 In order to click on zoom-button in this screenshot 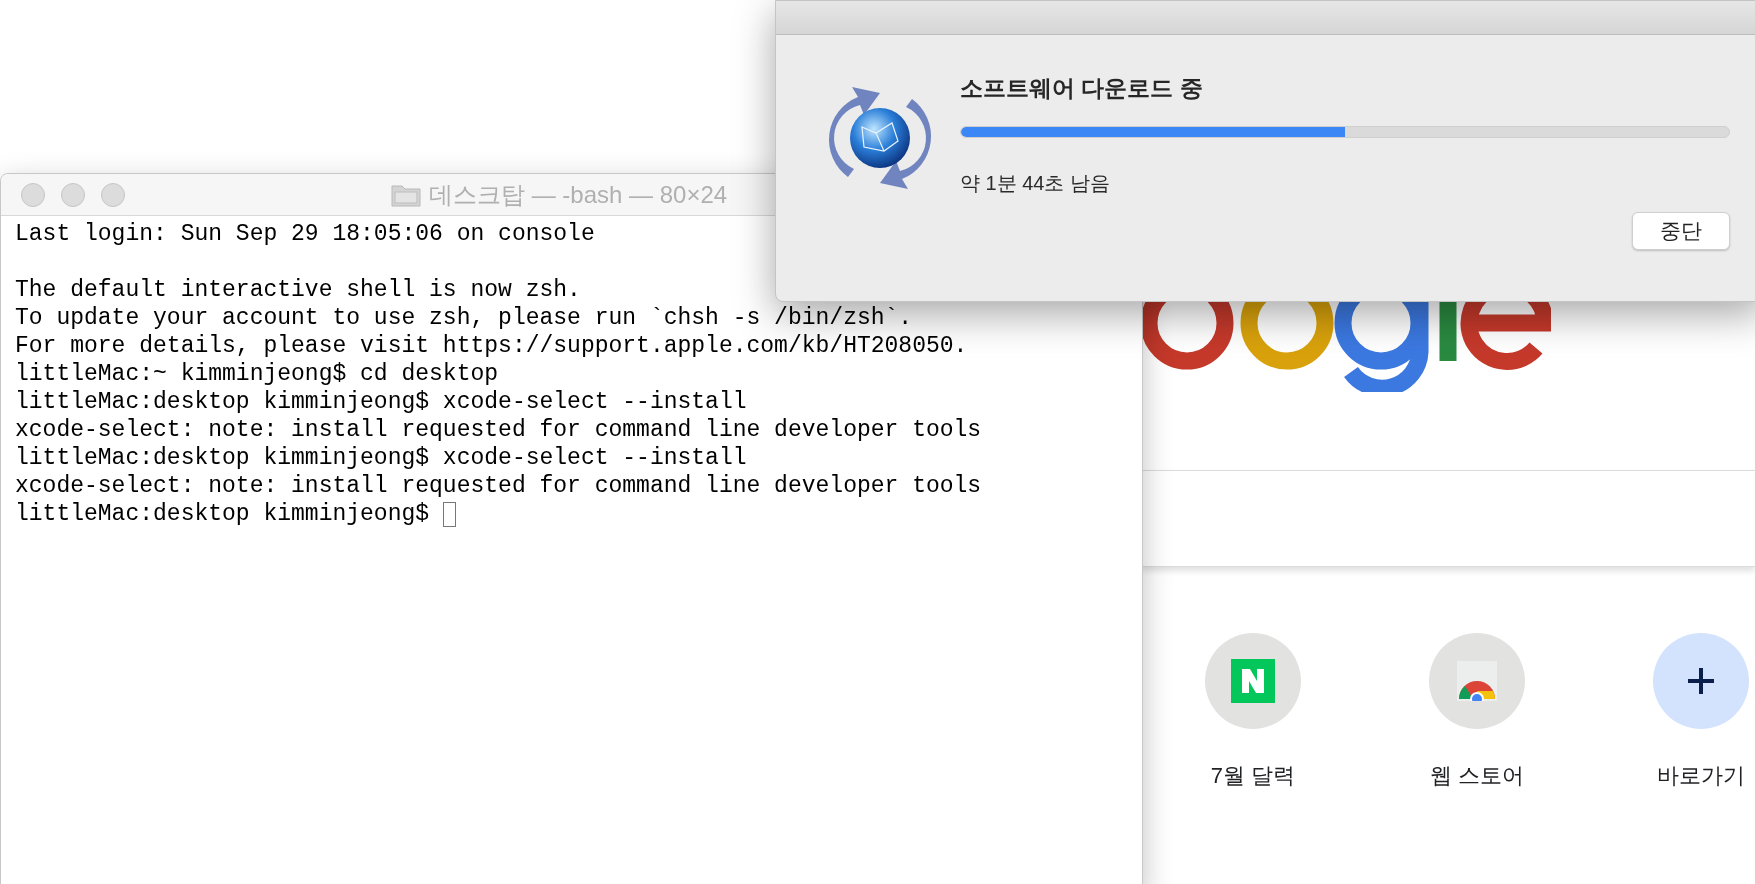, I will do `click(113, 194)`.